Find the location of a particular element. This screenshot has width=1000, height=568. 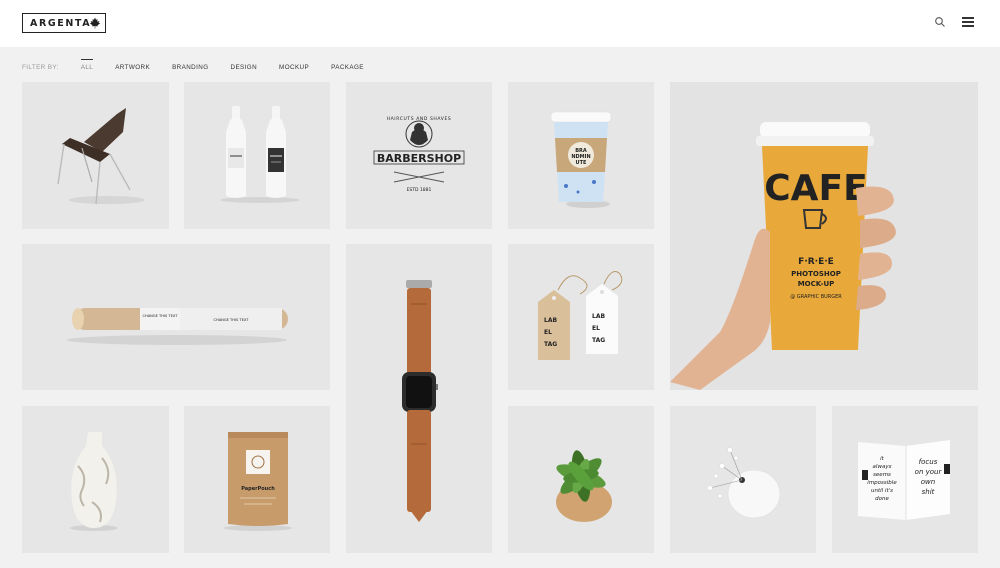

portfolio-item-bottles is located at coordinates (257, 155).